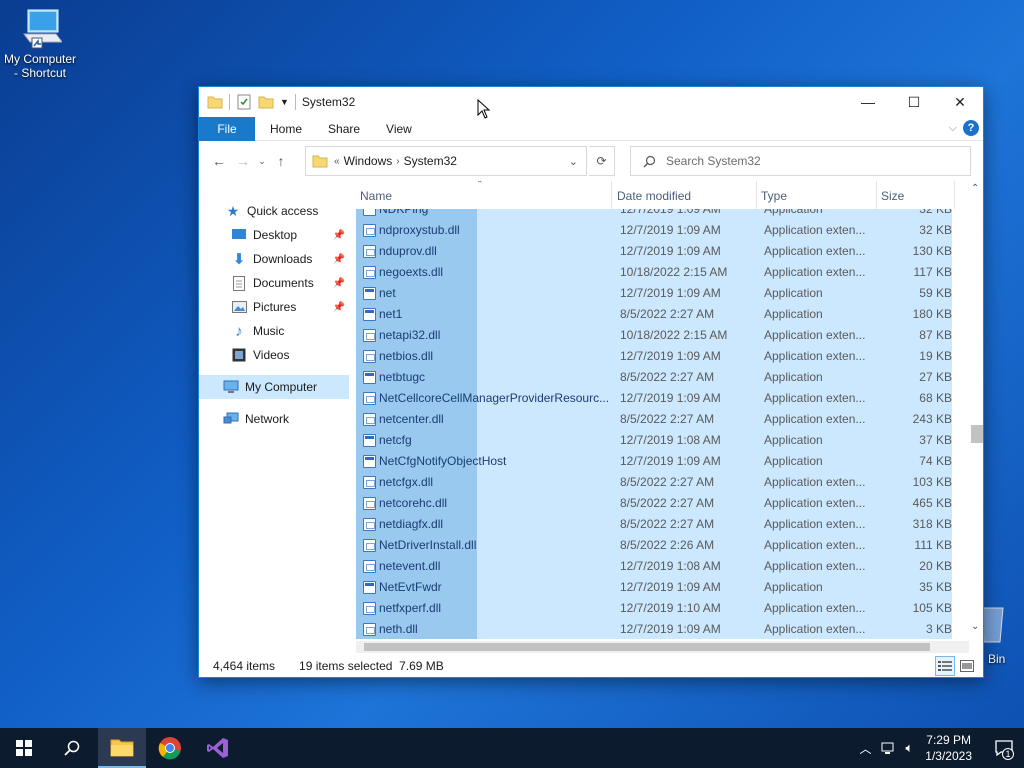 This screenshot has width=1024, height=768. What do you see at coordinates (793, 314) in the screenshot?
I see `file-type: Application` at bounding box center [793, 314].